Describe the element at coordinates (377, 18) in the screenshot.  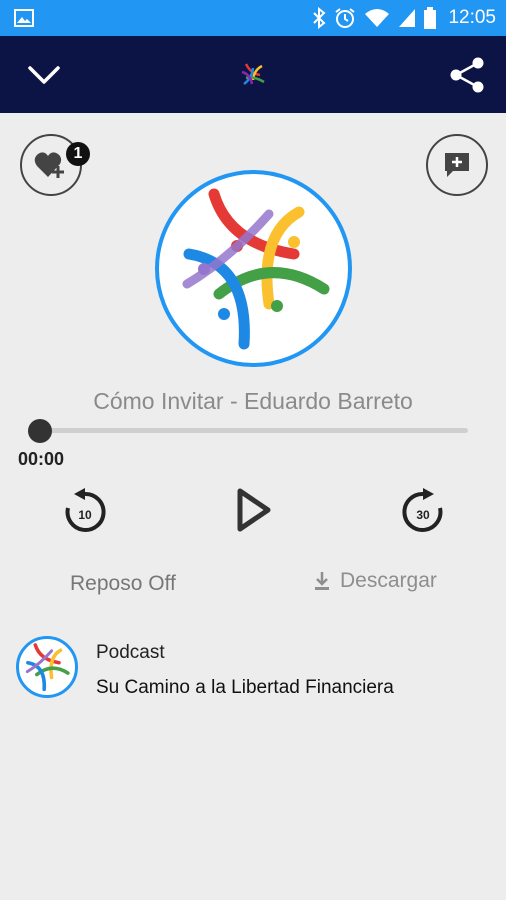
I see `wifi-icon` at that location.